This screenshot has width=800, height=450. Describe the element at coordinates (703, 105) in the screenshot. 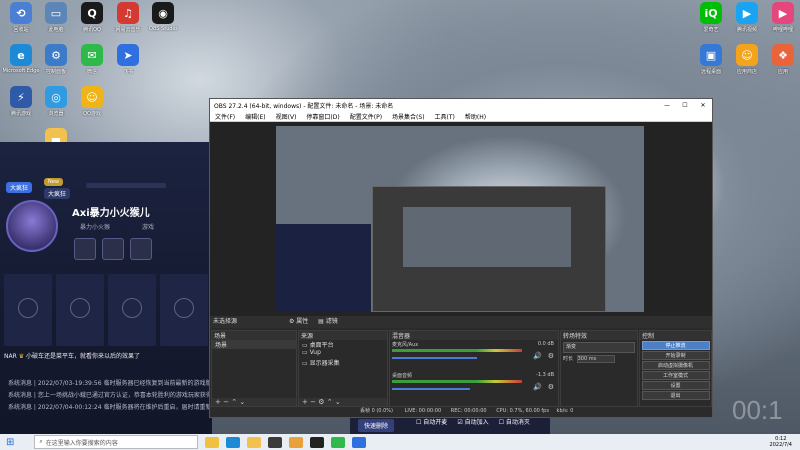

I see `close-icon: ✕` at that location.